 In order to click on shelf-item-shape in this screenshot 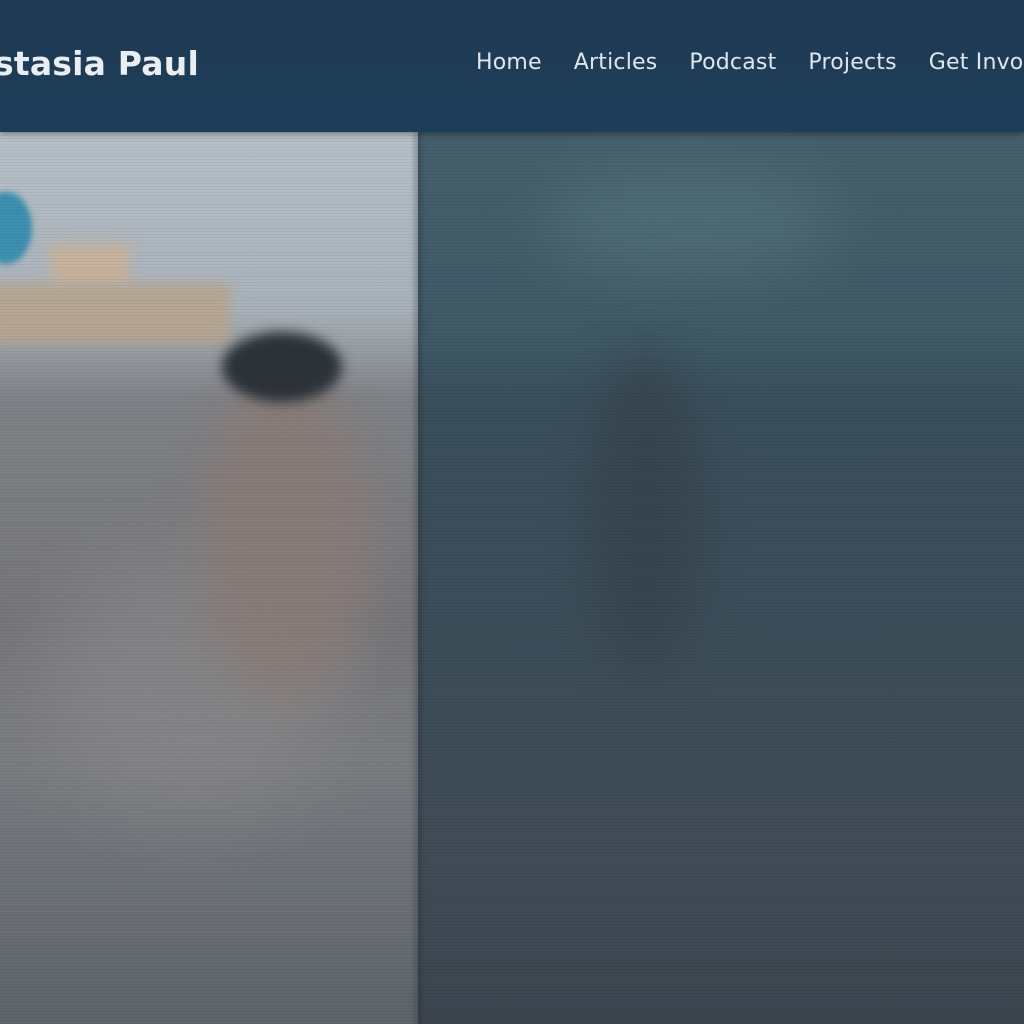, I will do `click(90, 264)`.